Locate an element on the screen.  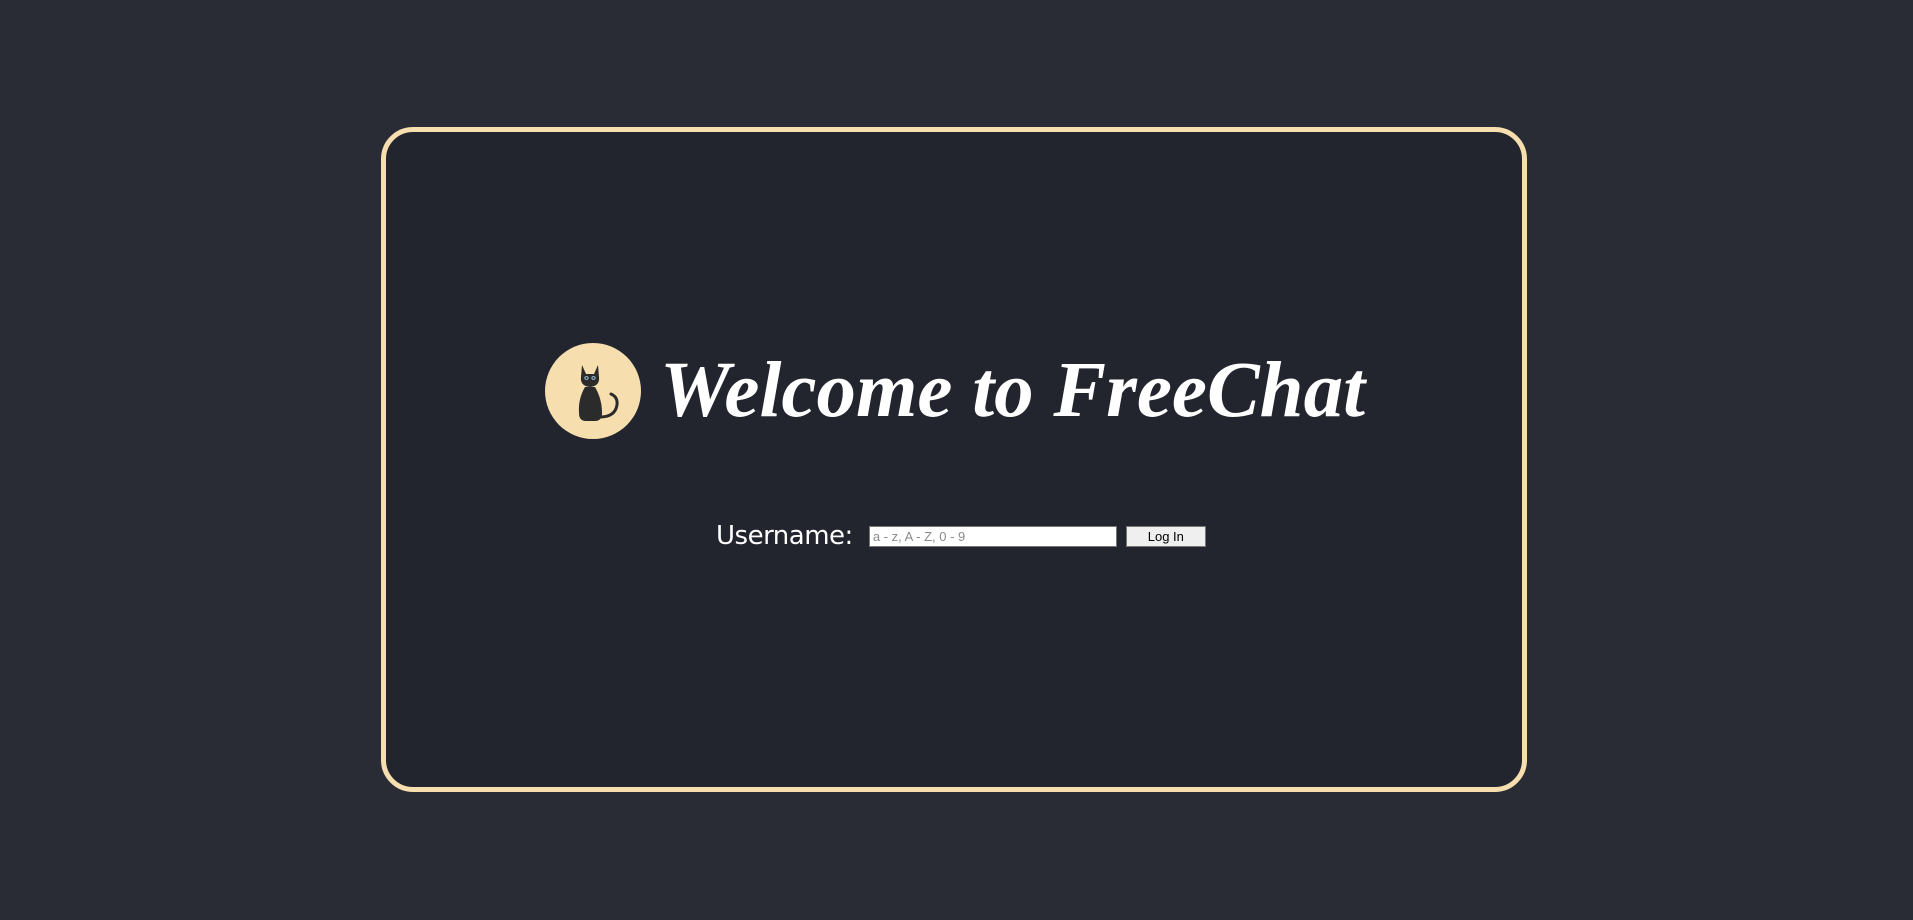
login-button: Log In is located at coordinates (1165, 536).